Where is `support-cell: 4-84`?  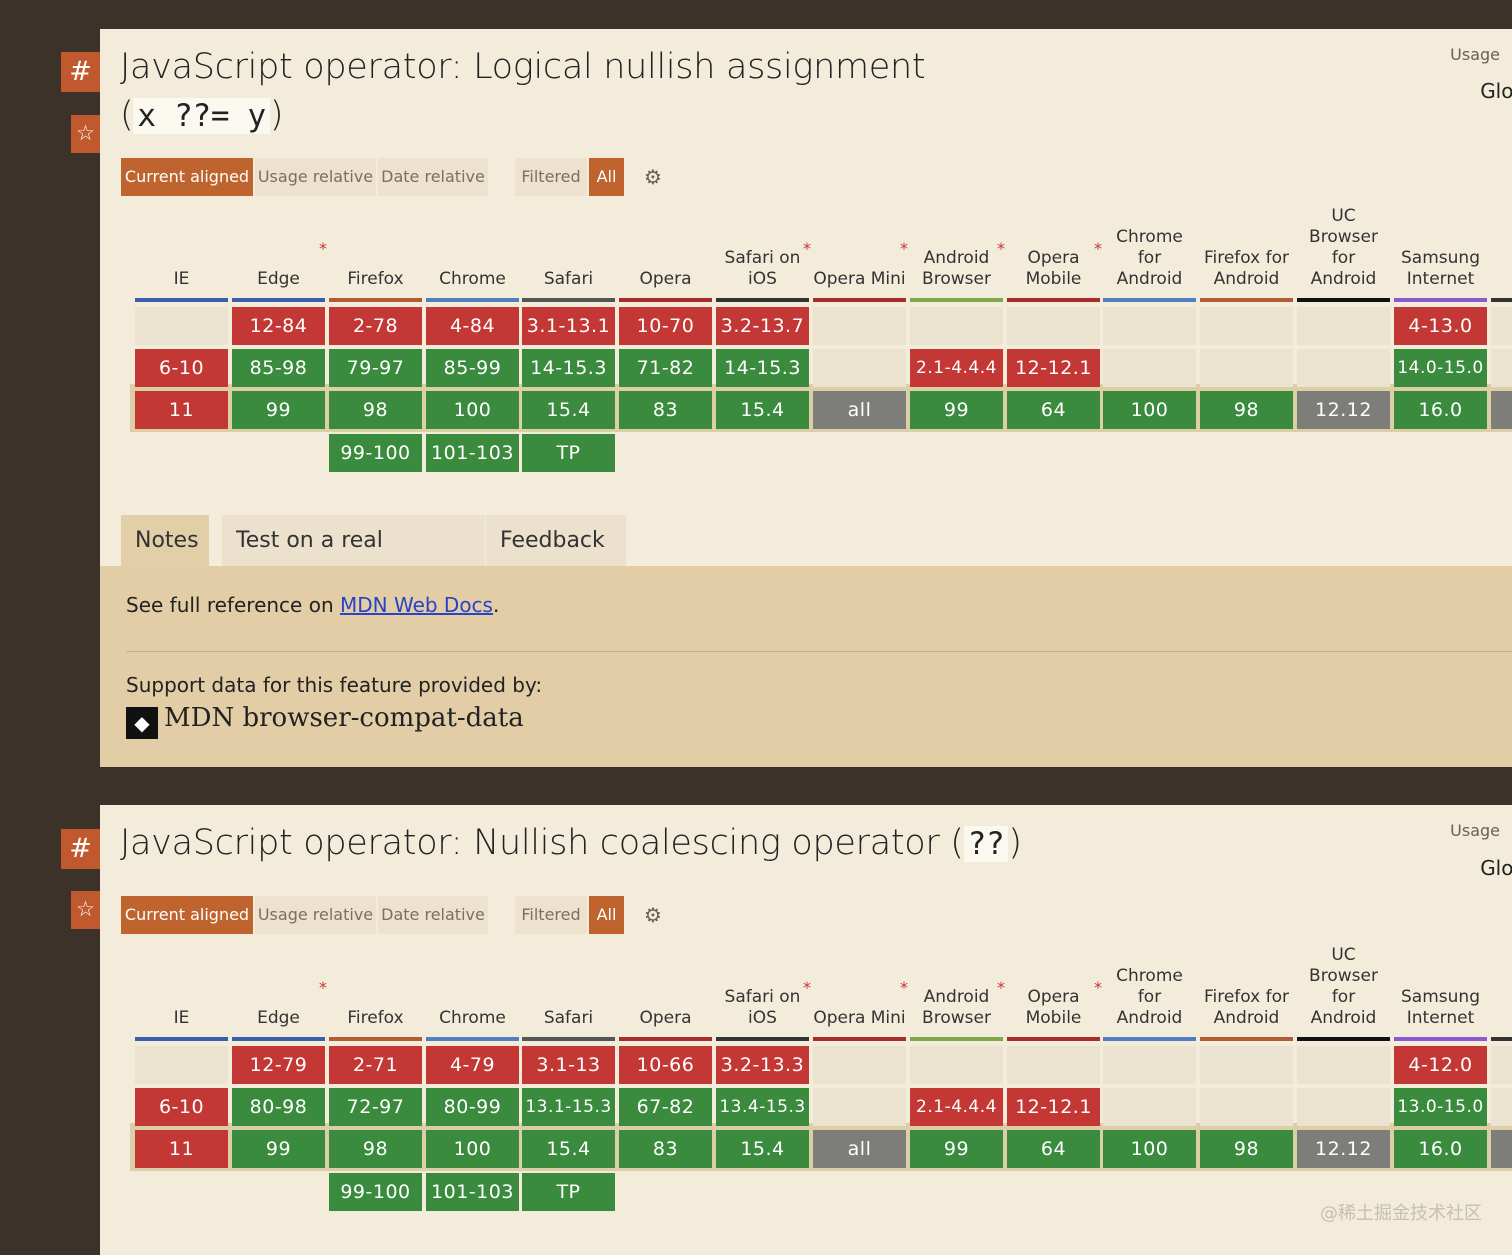 support-cell: 4-84 is located at coordinates (472, 326).